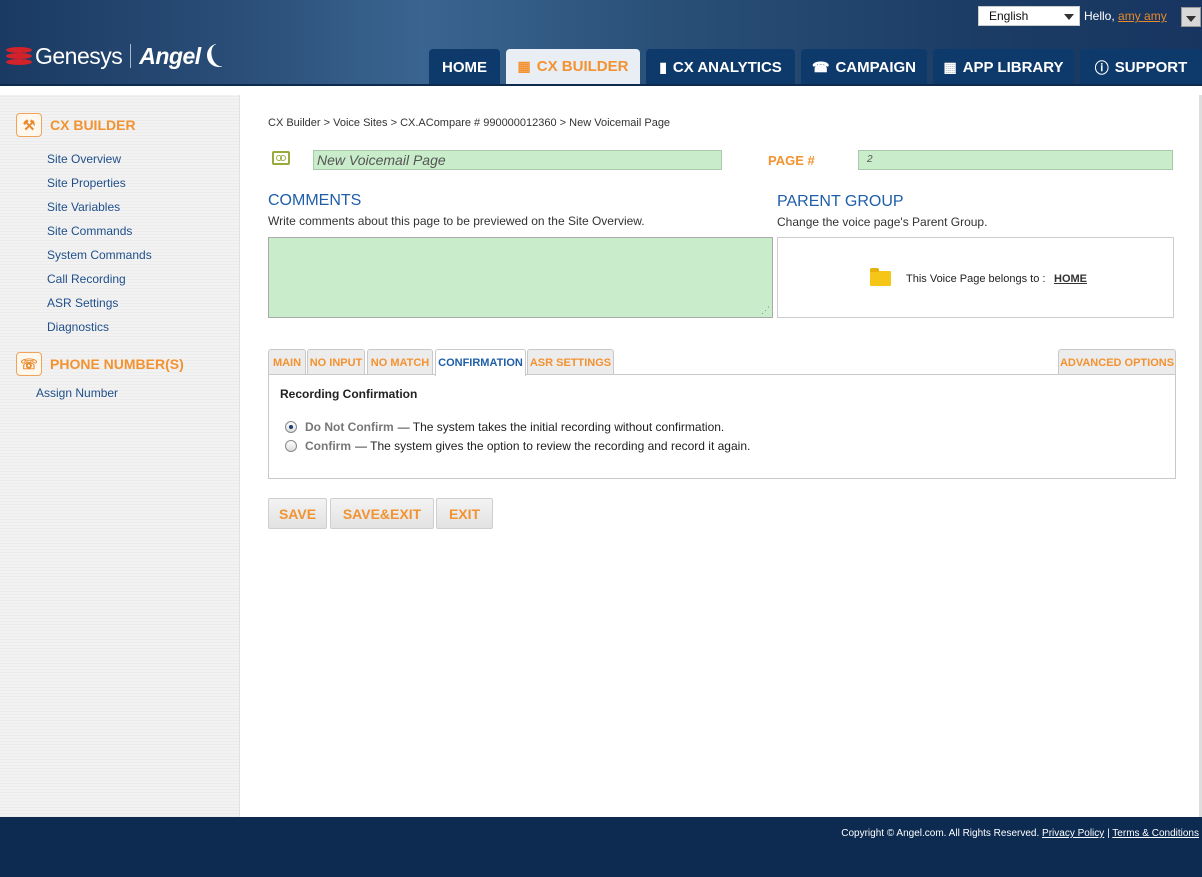  I want to click on user-greeting: Hello, amy amy, so click(1125, 16).